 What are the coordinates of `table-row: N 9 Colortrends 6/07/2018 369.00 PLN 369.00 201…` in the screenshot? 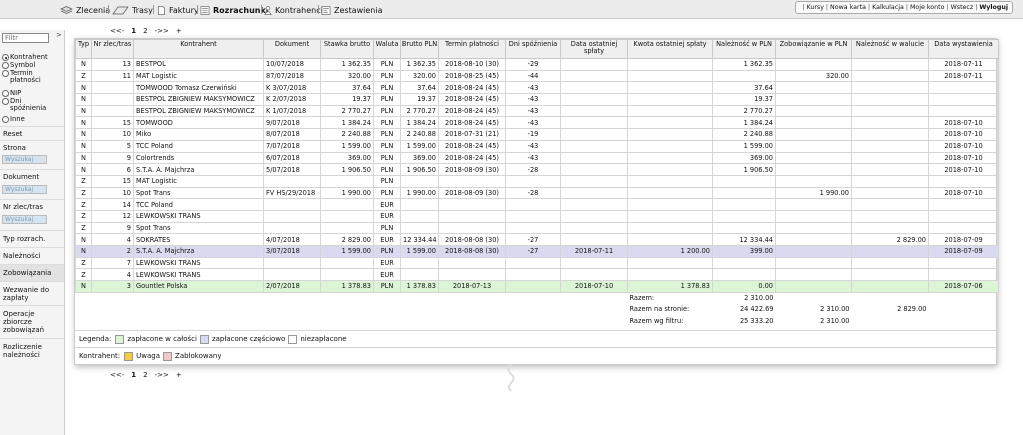 It's located at (537, 158).